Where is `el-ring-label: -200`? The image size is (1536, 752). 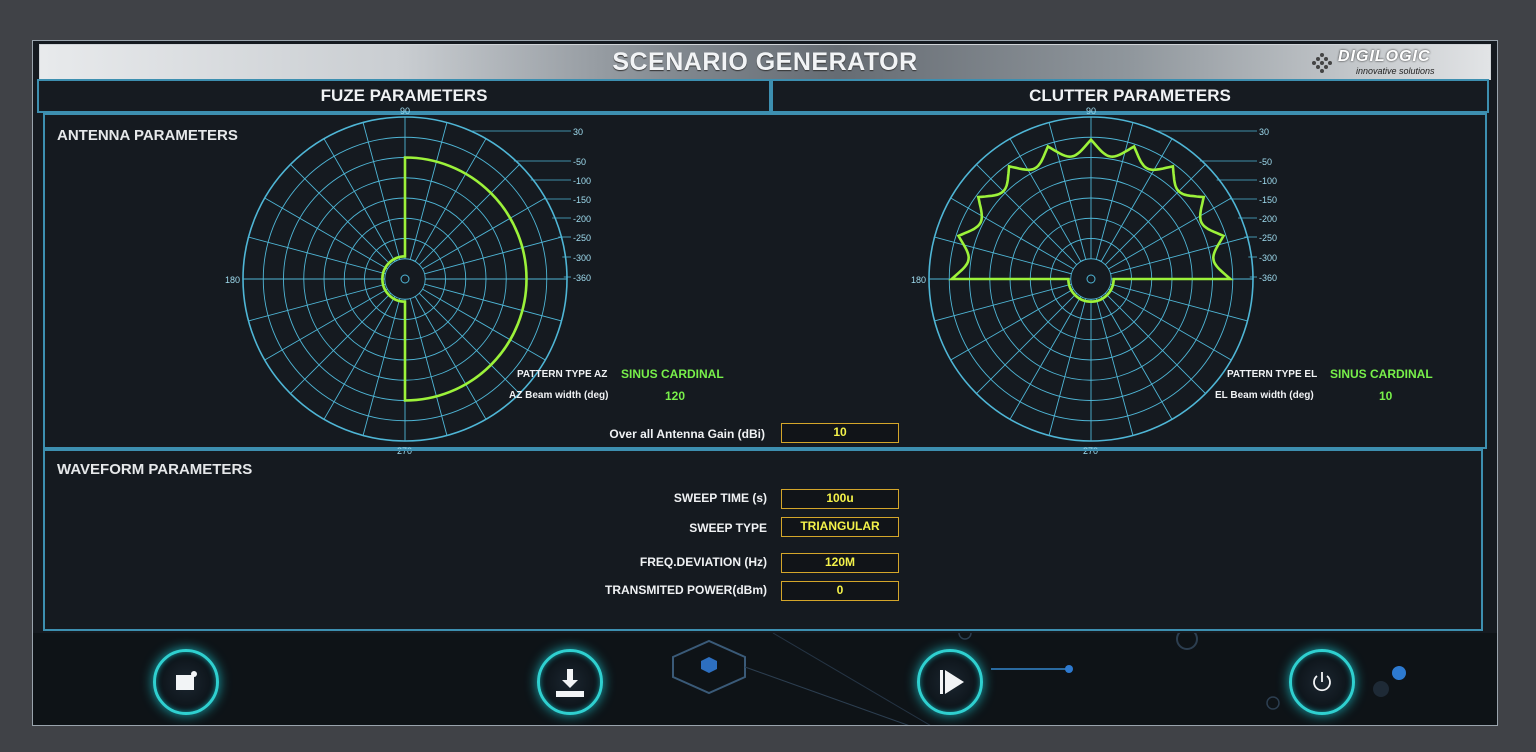
el-ring-label: -200 is located at coordinates (1268, 219).